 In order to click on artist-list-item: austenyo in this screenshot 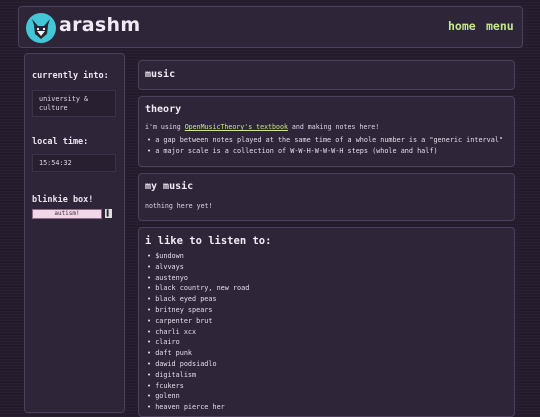, I will do `click(198, 278)`.